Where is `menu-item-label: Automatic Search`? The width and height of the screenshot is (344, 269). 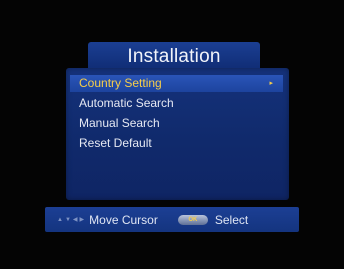
menu-item-label: Automatic Search is located at coordinates (126, 103).